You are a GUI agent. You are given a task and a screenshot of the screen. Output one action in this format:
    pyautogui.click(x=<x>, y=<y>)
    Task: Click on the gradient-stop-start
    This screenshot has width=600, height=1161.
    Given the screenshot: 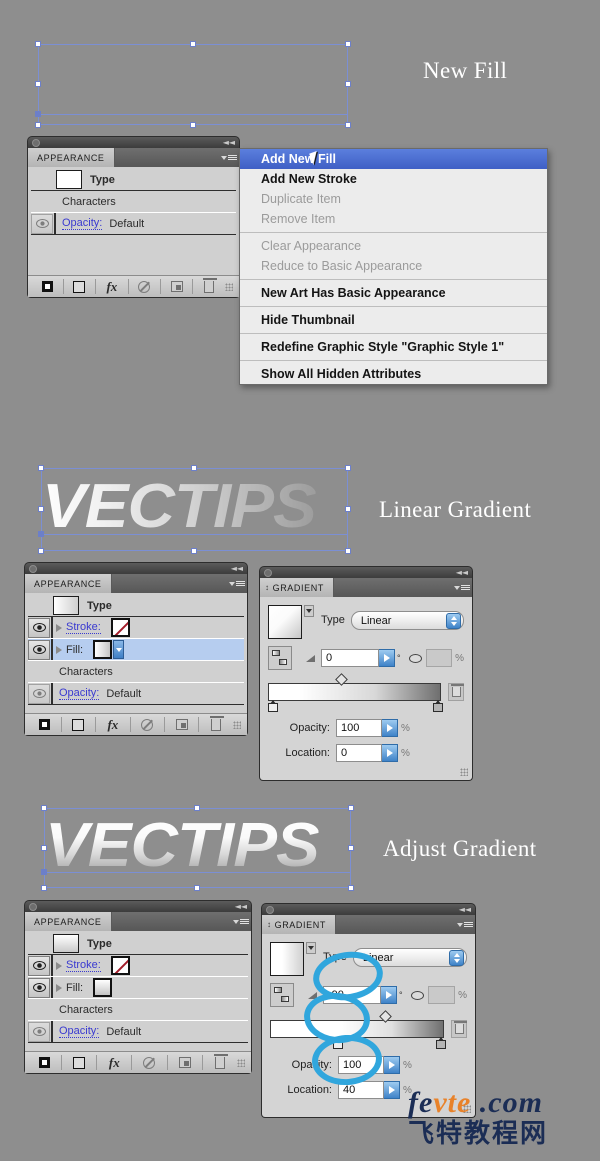 What is the action you would take?
    pyautogui.click(x=337, y=1043)
    